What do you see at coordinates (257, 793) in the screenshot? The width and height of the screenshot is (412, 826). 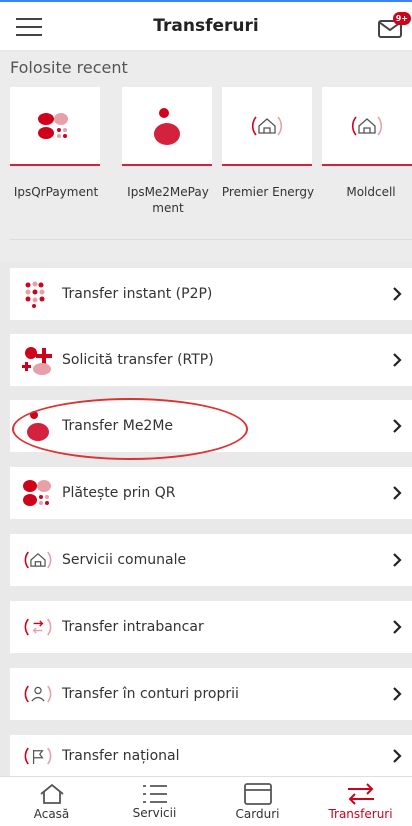 I see `card-icon` at bounding box center [257, 793].